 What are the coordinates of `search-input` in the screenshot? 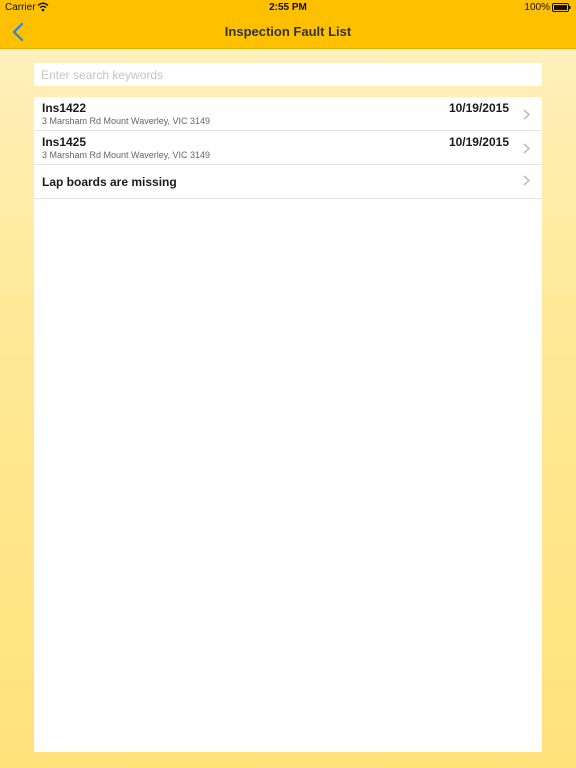 It's located at (288, 74).